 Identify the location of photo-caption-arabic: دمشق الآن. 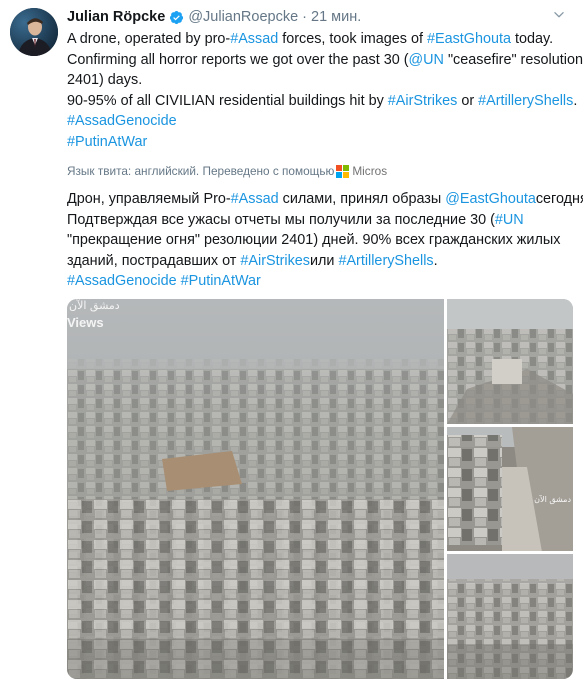
(94, 305).